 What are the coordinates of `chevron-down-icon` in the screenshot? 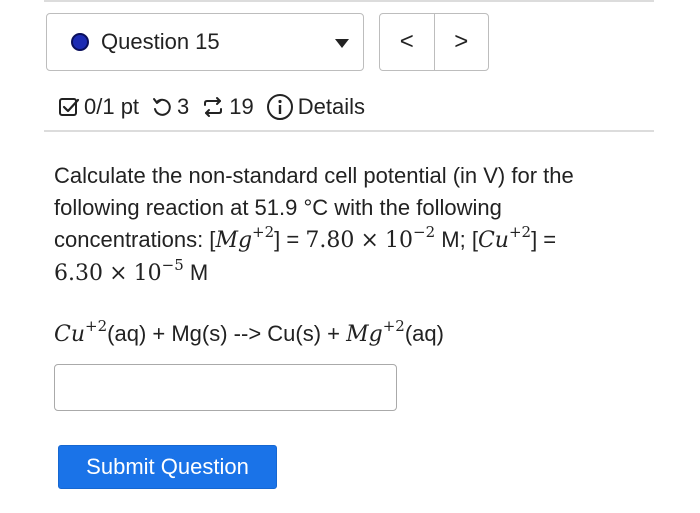 It's located at (342, 43).